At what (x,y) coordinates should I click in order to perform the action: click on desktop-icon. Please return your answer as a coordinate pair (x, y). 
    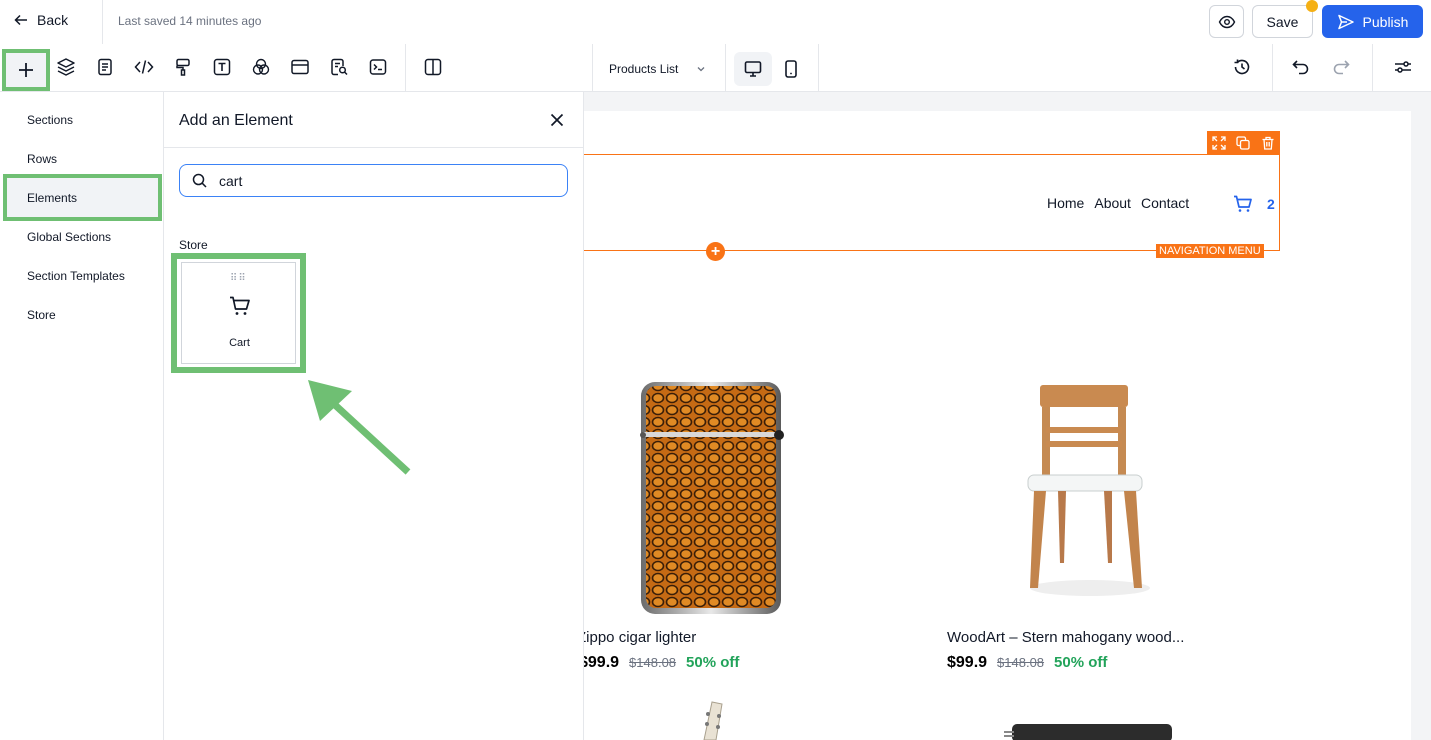
    Looking at the image, I should click on (753, 69).